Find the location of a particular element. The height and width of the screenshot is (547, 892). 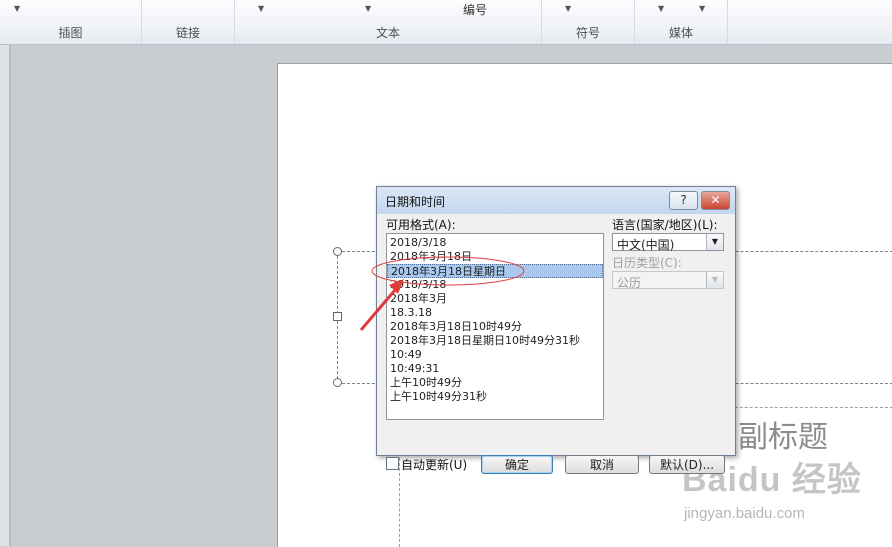

ribbon-group-label: 链接 is located at coordinates (187, 33).